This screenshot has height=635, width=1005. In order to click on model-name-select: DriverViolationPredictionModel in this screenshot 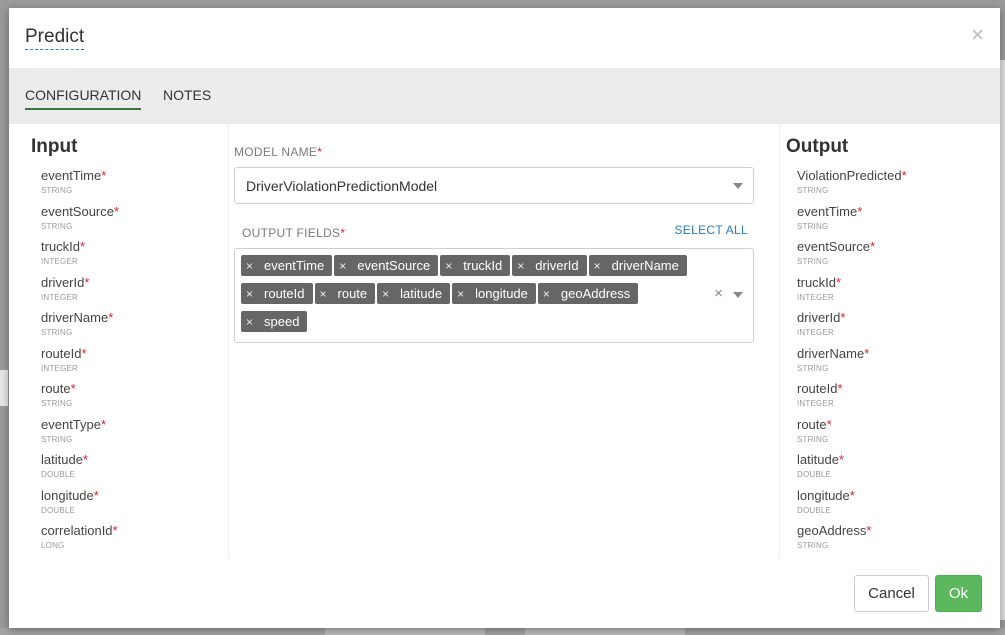, I will do `click(494, 185)`.